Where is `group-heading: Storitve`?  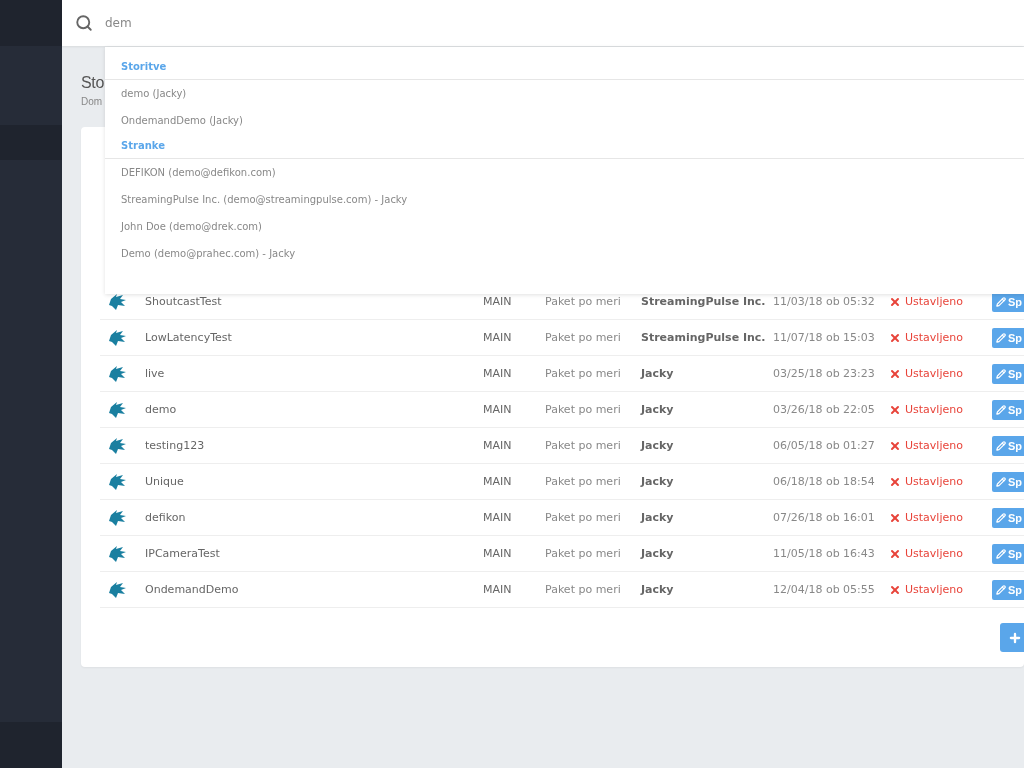
group-heading: Storitve is located at coordinates (564, 67).